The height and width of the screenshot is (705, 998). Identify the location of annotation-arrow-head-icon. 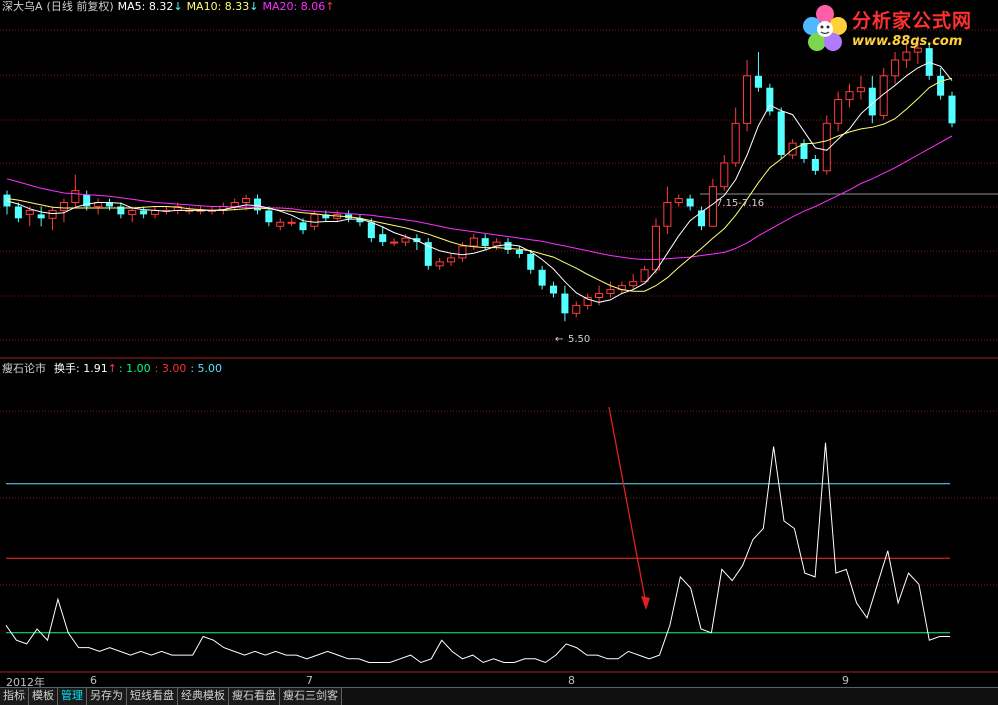
(645, 603).